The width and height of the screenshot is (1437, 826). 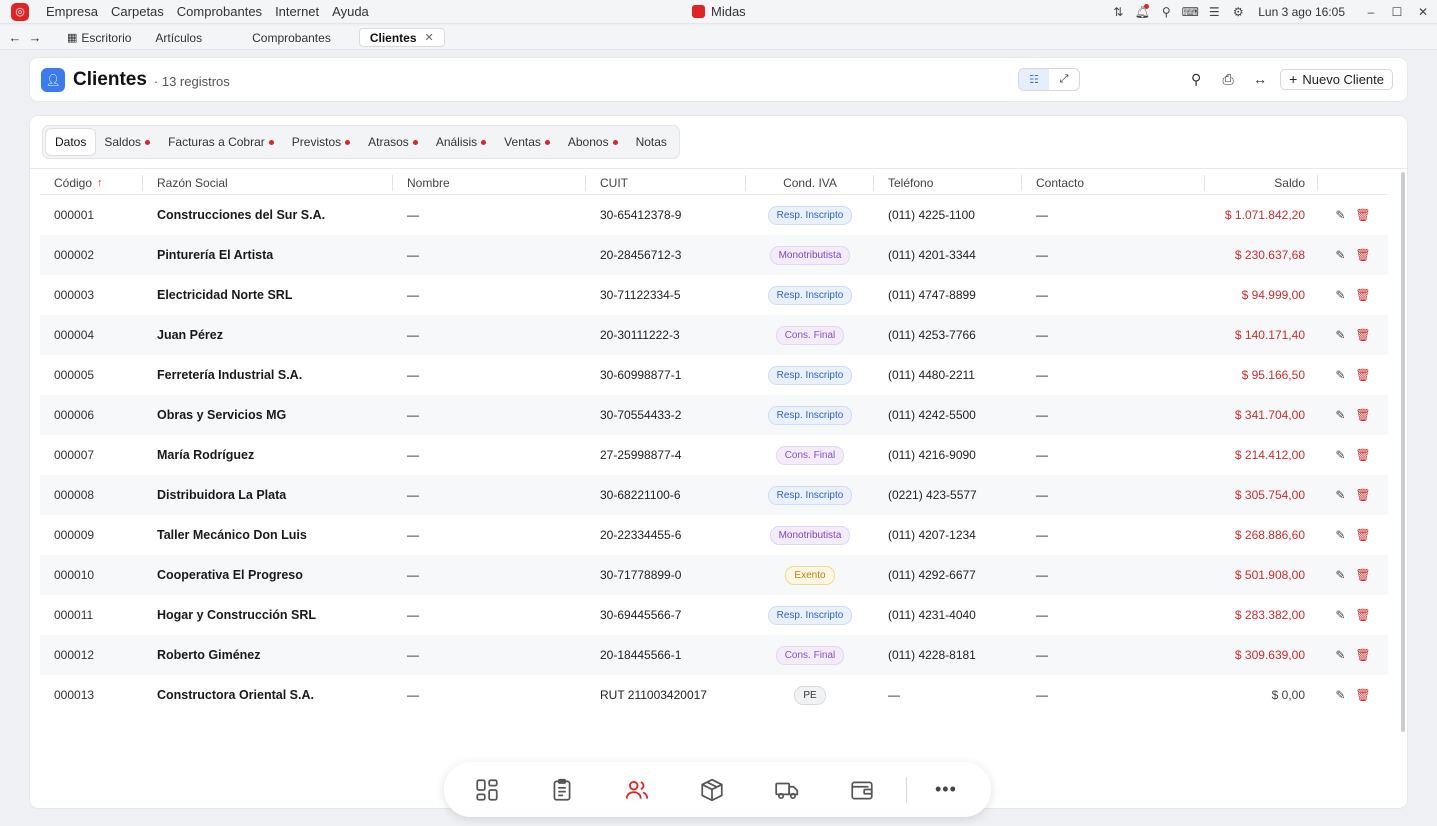 I want to click on cell-nombre: —, so click(x=413, y=655).